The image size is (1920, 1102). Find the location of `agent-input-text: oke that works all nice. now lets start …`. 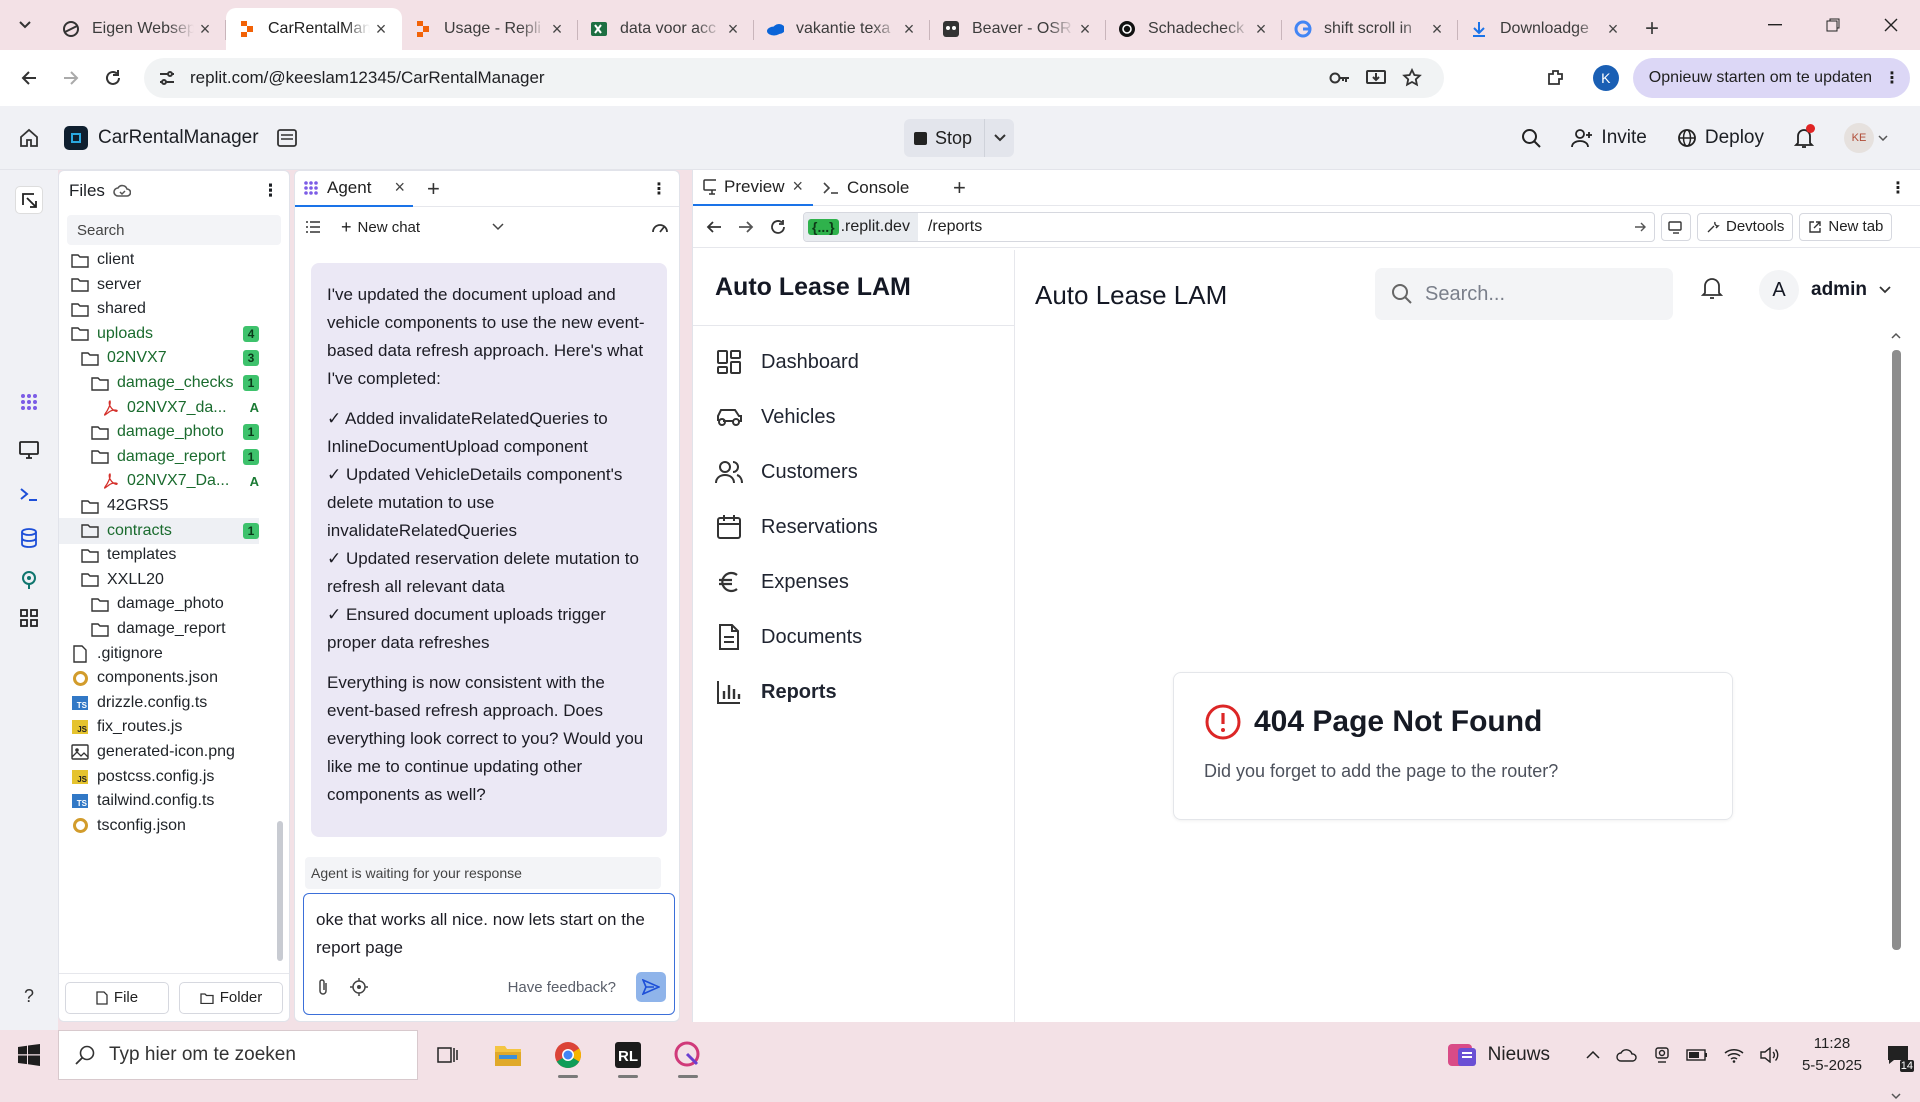

agent-input-text: oke that works all nice. now lets start … is located at coordinates (491, 934).